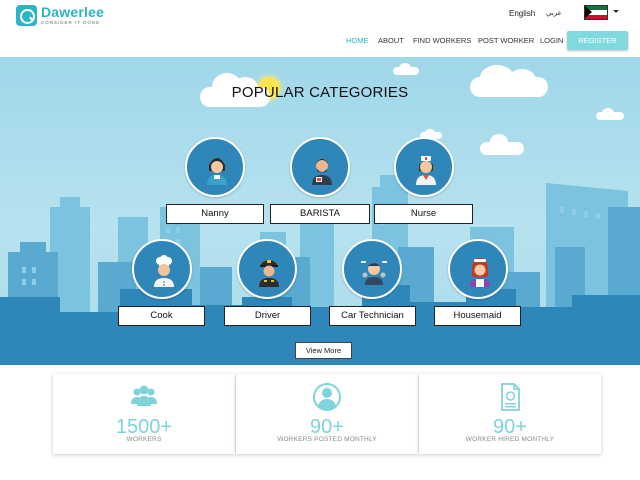 The height and width of the screenshot is (480, 640). I want to click on category-housemaid-avatar, so click(478, 269).